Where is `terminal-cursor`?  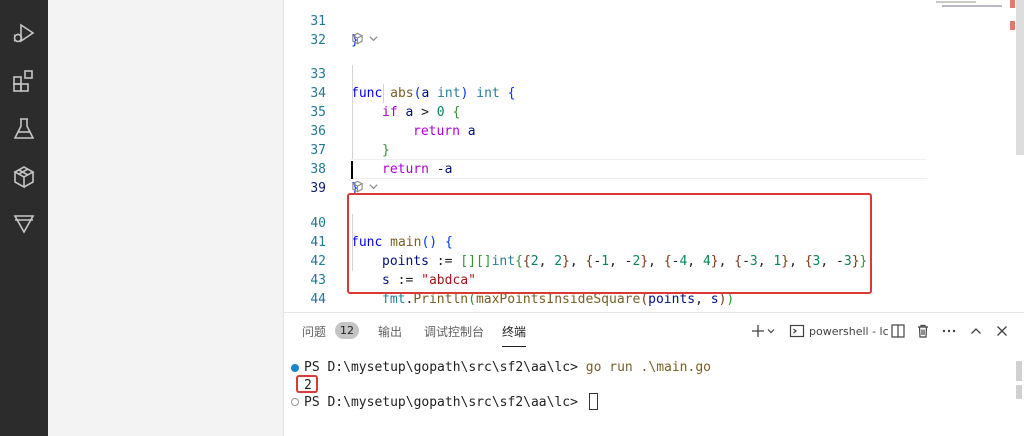 terminal-cursor is located at coordinates (593, 401).